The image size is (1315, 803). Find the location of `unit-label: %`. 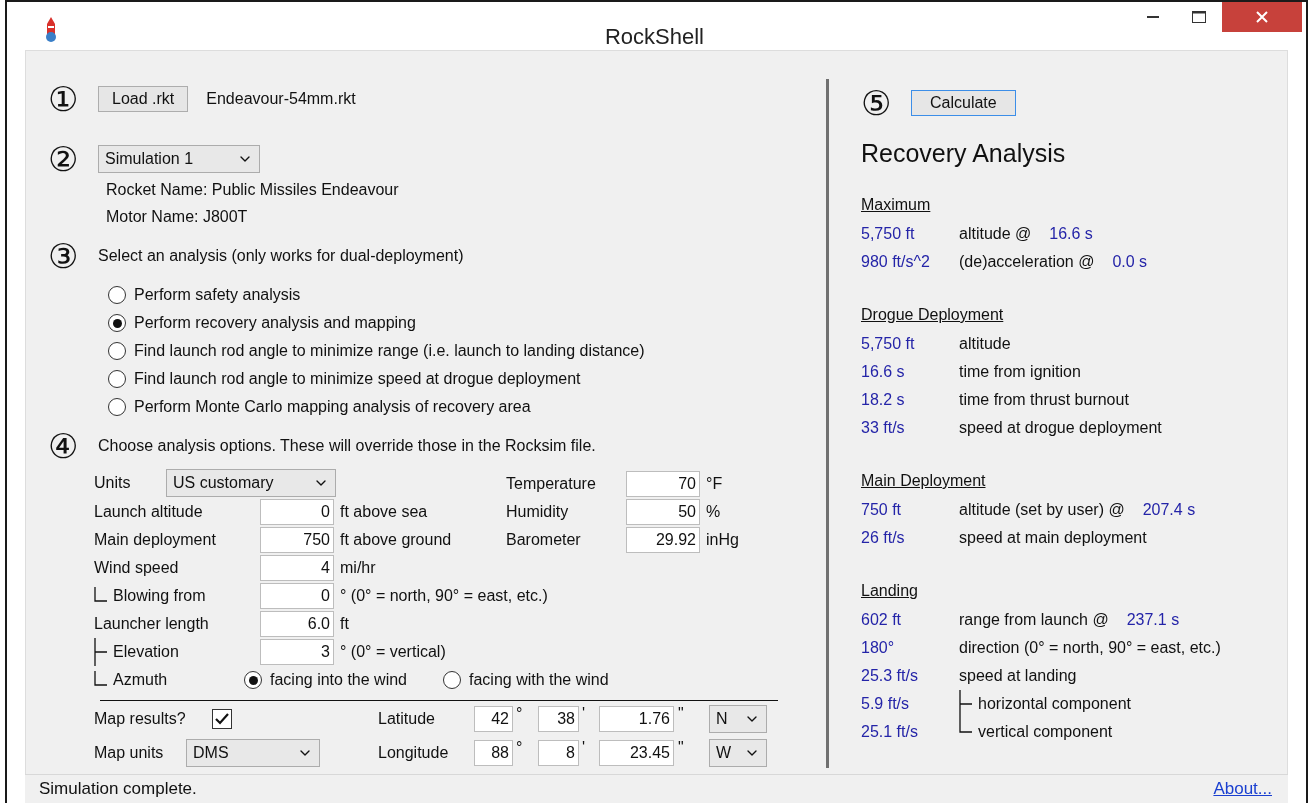

unit-label: % is located at coordinates (713, 512).